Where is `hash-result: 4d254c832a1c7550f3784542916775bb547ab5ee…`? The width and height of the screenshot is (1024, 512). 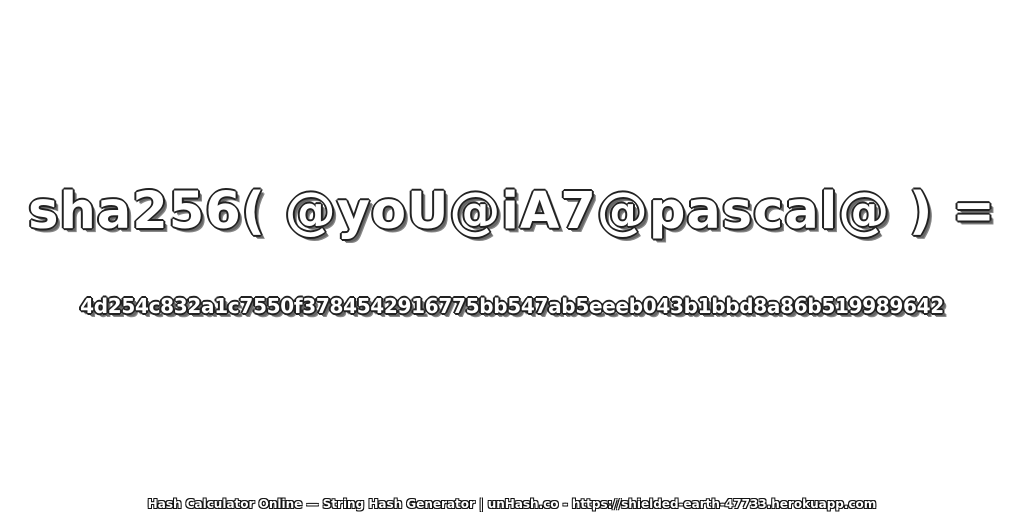 hash-result: 4d254c832a1c7550f3784542916775bb547ab5ee… is located at coordinates (512, 306).